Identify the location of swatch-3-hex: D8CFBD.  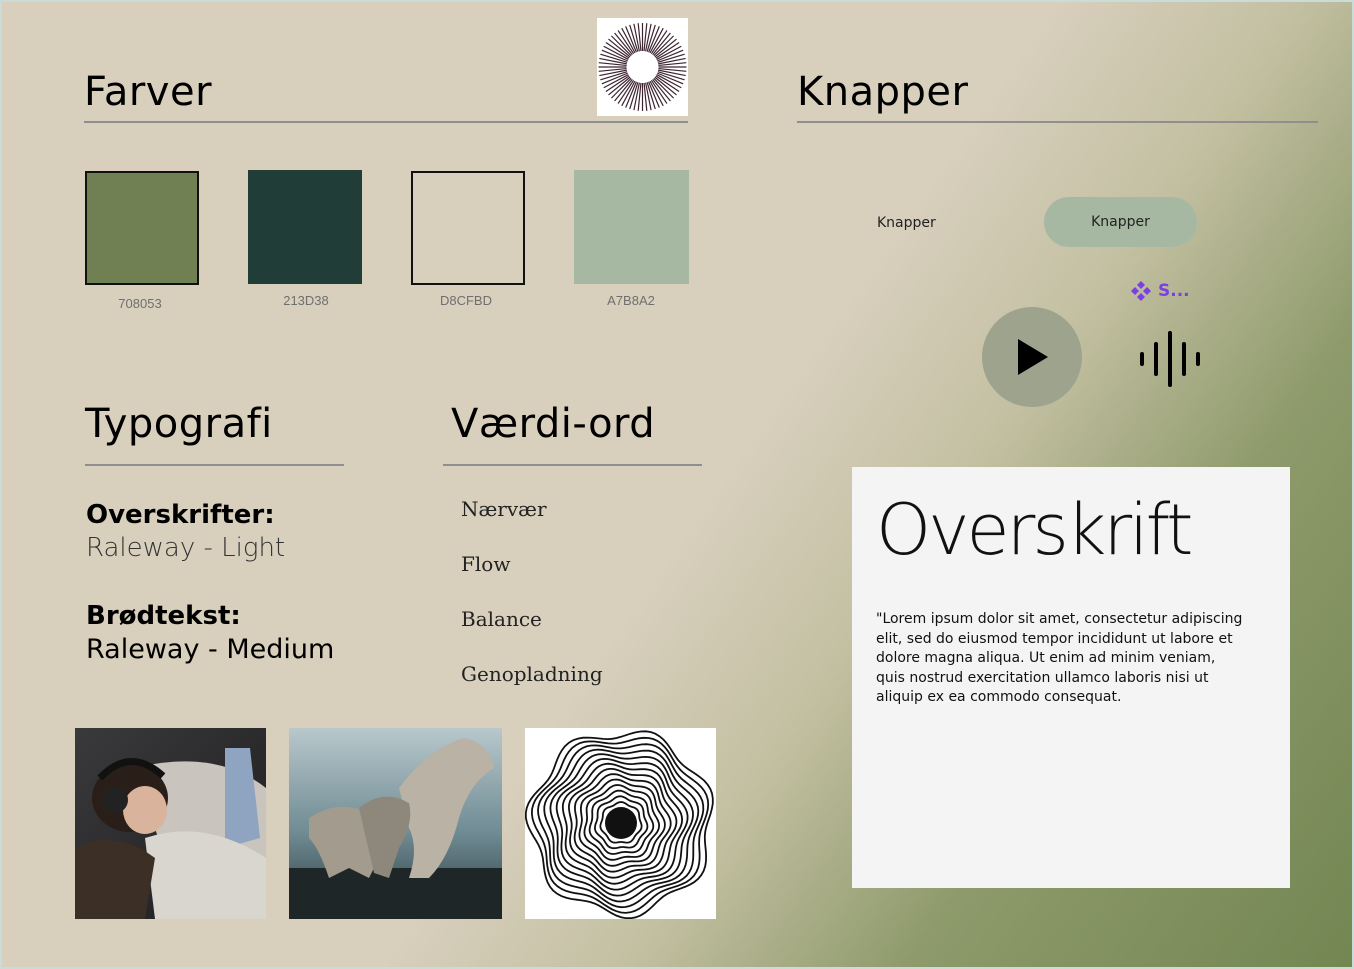
(465, 300).